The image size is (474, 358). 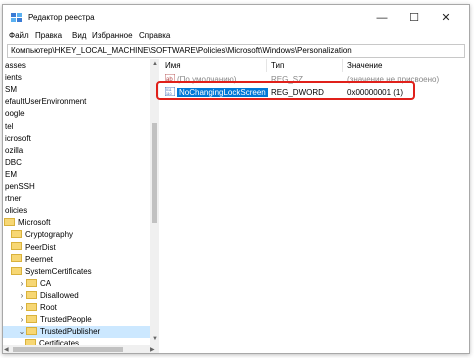 What do you see at coordinates (446, 18) in the screenshot?
I see `close-button: ✕` at bounding box center [446, 18].